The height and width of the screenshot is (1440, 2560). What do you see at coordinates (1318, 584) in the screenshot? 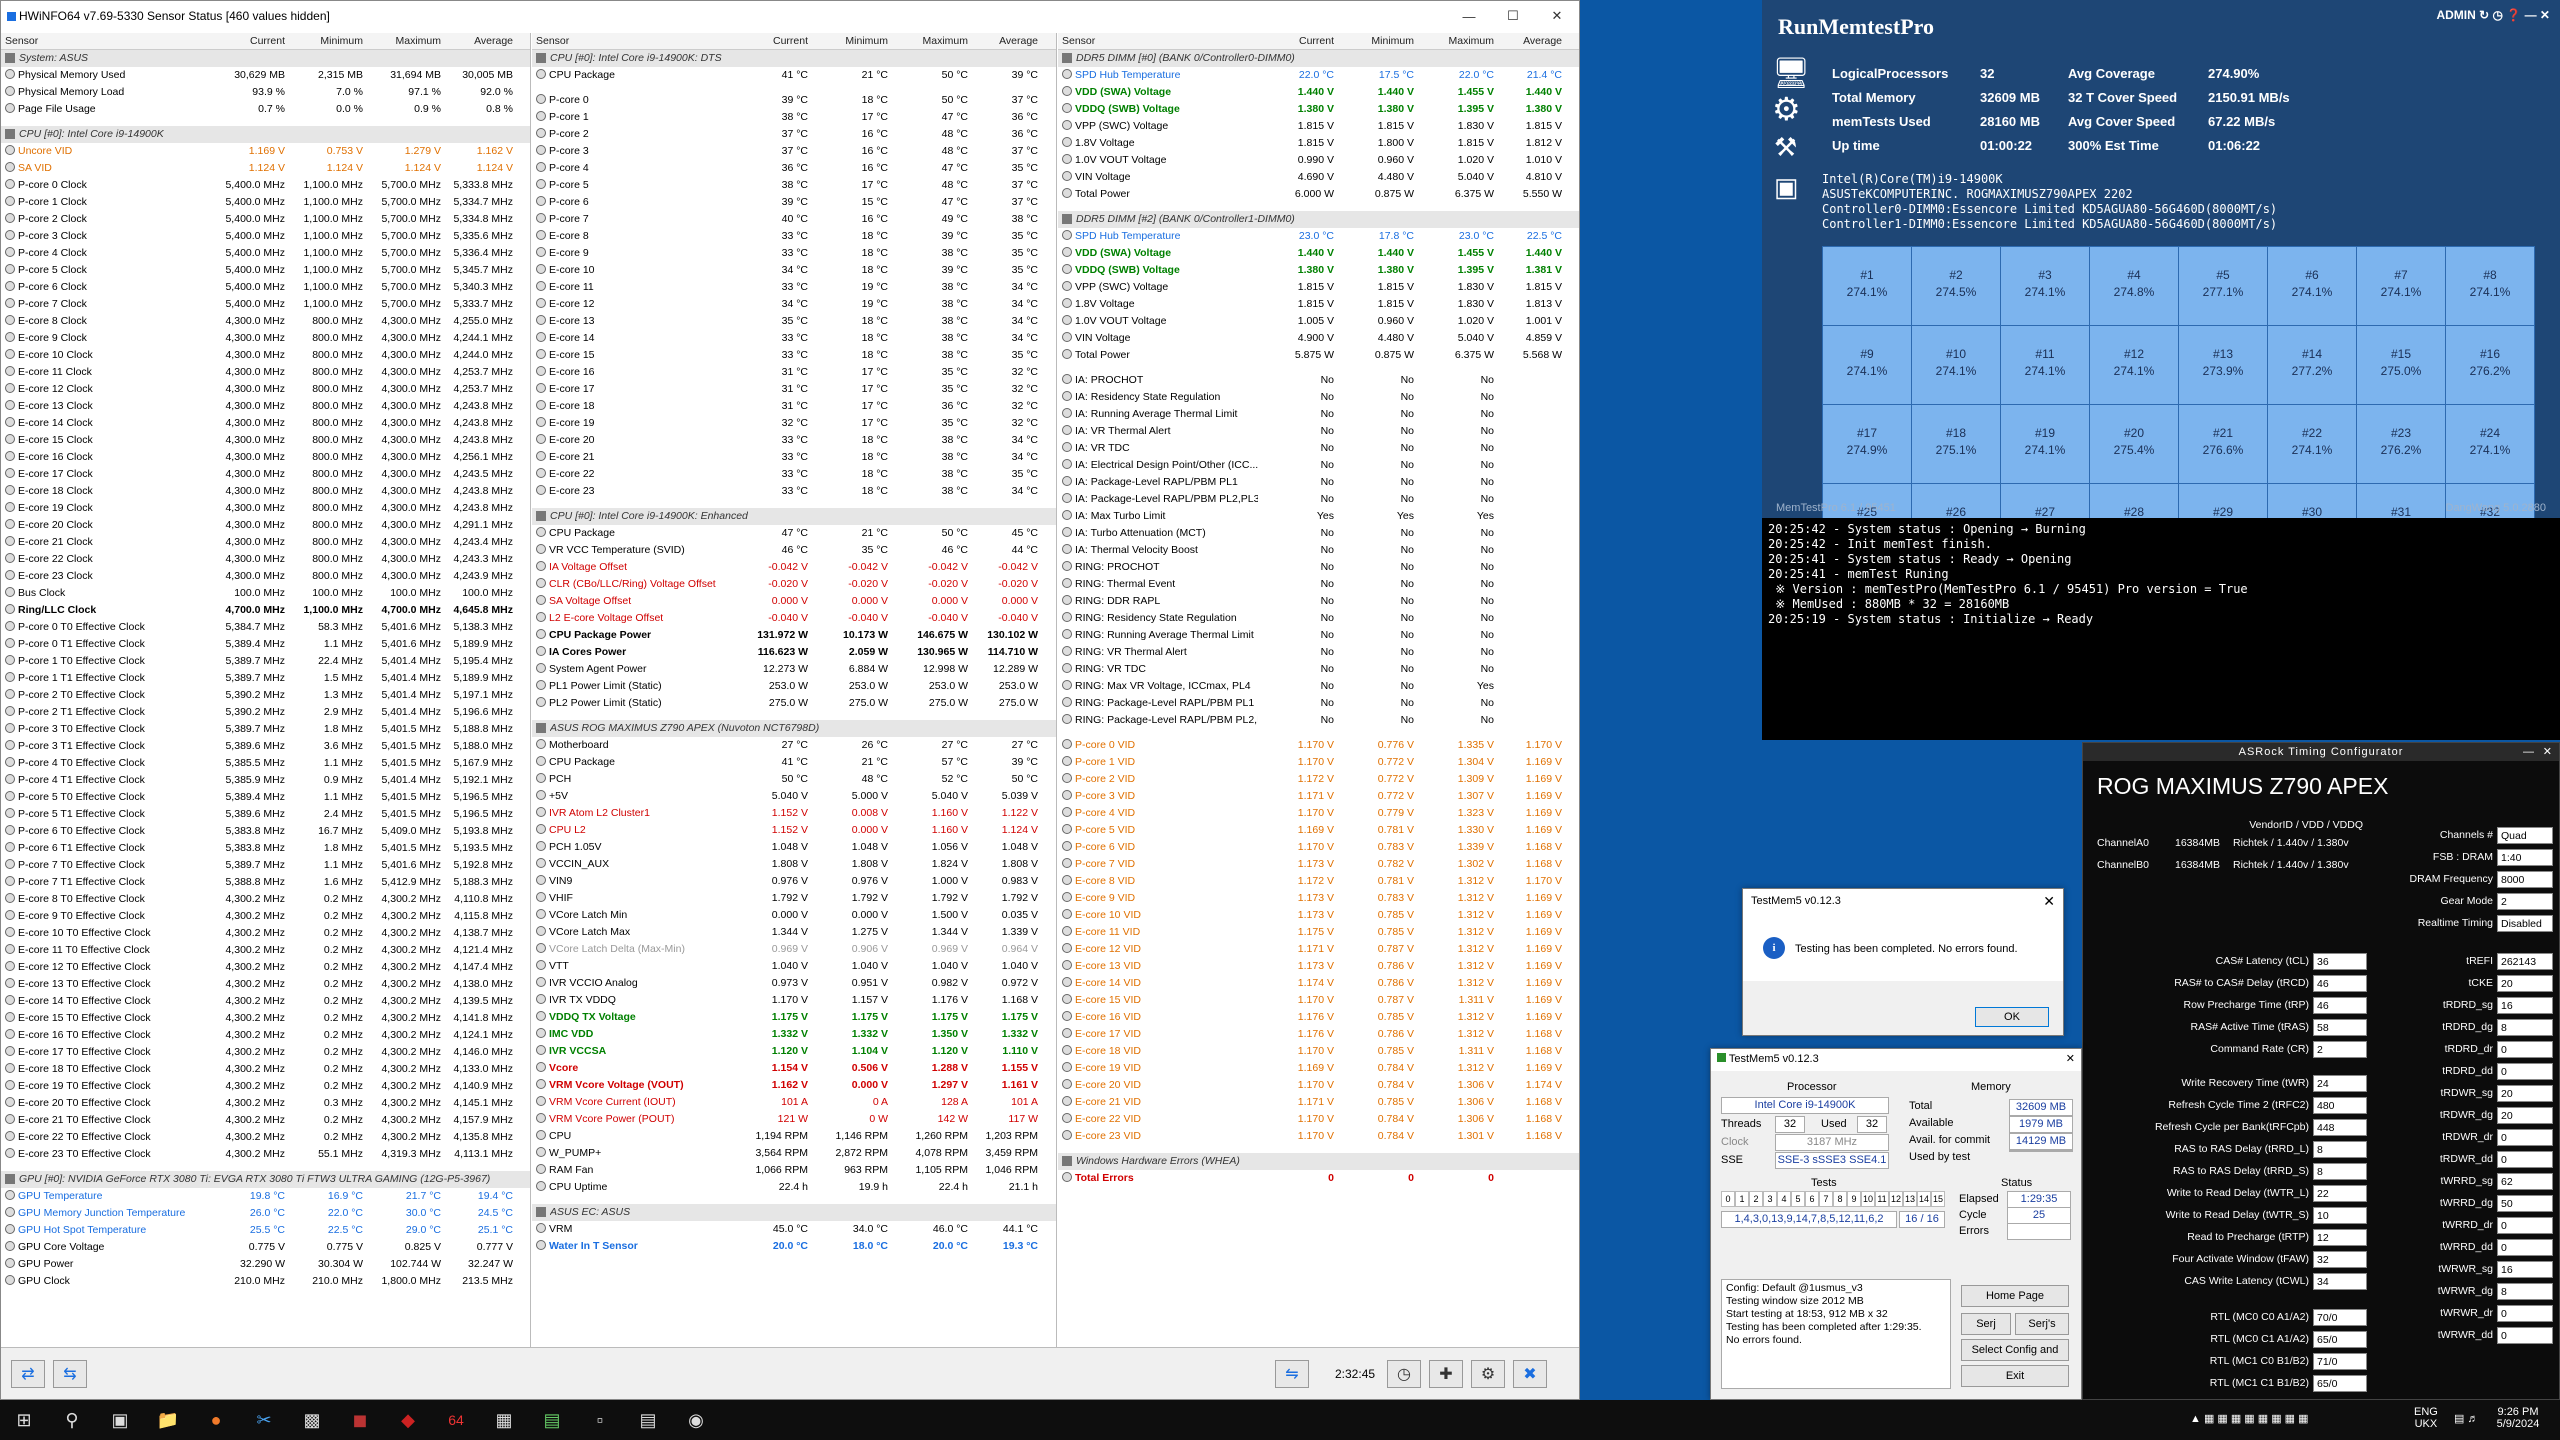
I see `sensor-row: RING: Thermal Event No No No` at bounding box center [1318, 584].